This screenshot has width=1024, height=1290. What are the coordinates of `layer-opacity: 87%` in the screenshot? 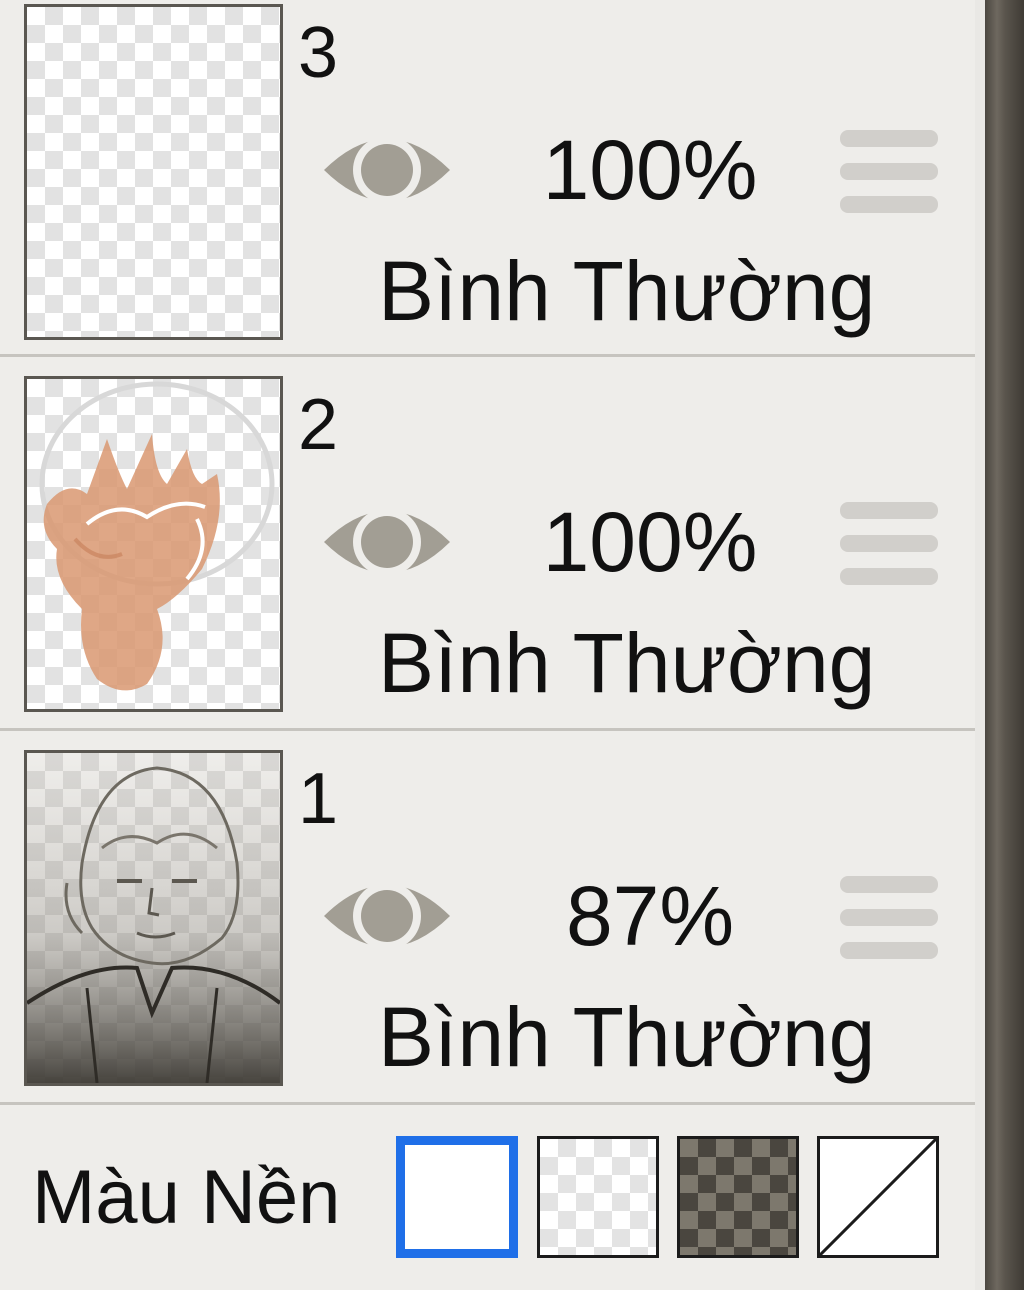 It's located at (650, 916).